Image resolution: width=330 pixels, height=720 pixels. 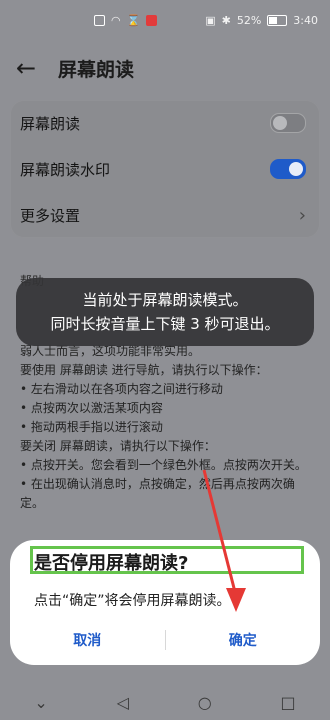 What do you see at coordinates (50, 215) in the screenshot?
I see `setting-label: 更多设置` at bounding box center [50, 215].